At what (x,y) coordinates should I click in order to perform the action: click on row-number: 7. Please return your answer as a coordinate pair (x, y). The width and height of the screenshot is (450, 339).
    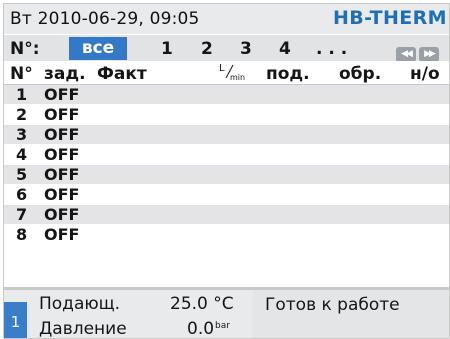
    Looking at the image, I should click on (22, 214).